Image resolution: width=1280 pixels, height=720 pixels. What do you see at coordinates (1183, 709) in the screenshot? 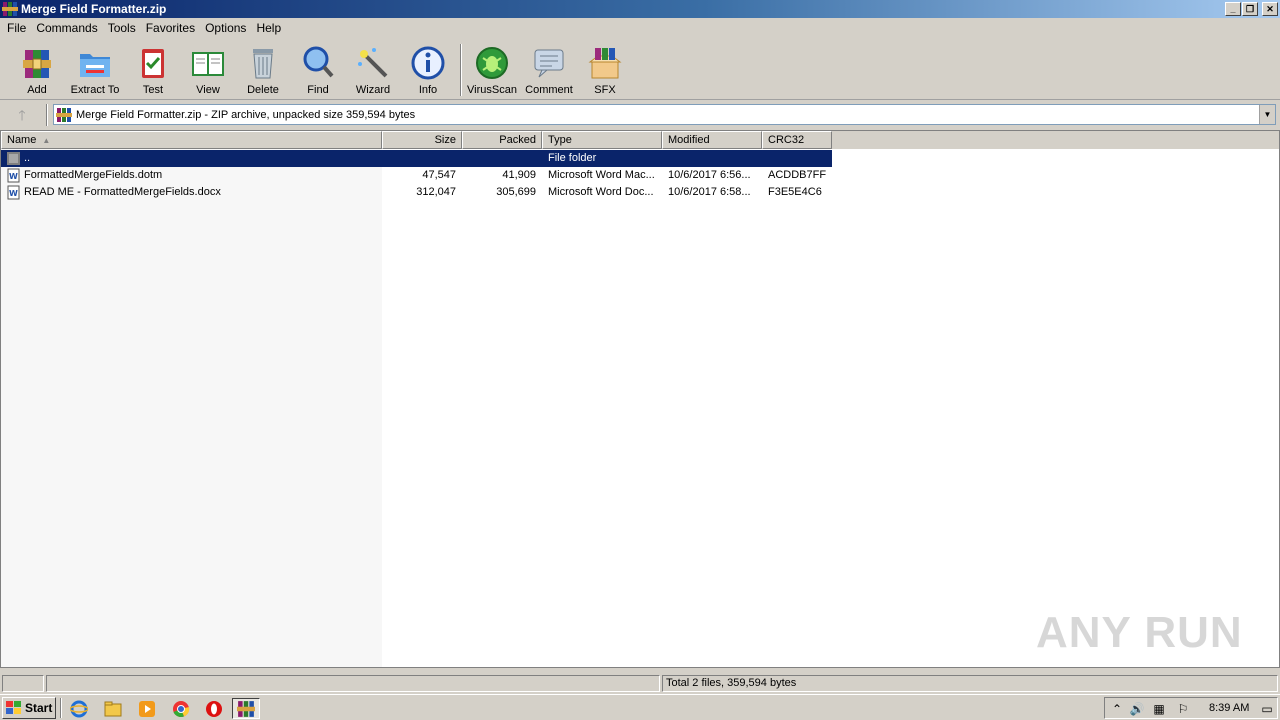
I see `flag-icon: ⚐` at bounding box center [1183, 709].